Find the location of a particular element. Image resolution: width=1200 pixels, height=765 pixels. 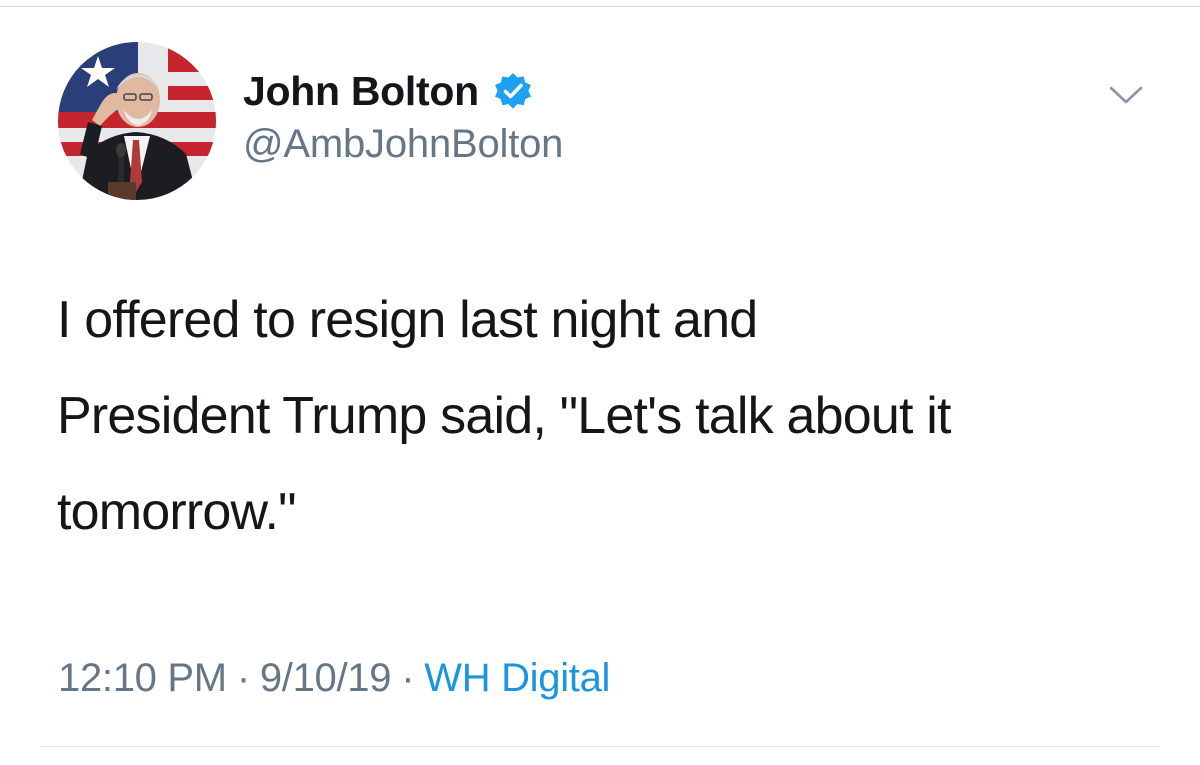

user-handle: @AmbJohnBolton is located at coordinates (403, 144).